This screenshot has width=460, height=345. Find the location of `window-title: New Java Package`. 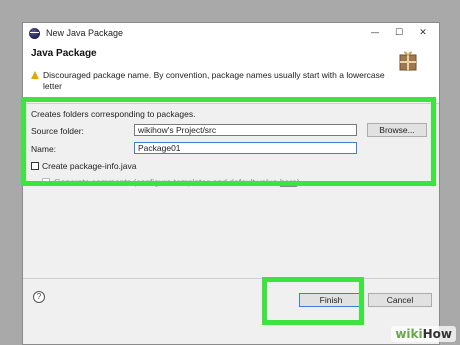

window-title: New Java Package is located at coordinates (85, 33).